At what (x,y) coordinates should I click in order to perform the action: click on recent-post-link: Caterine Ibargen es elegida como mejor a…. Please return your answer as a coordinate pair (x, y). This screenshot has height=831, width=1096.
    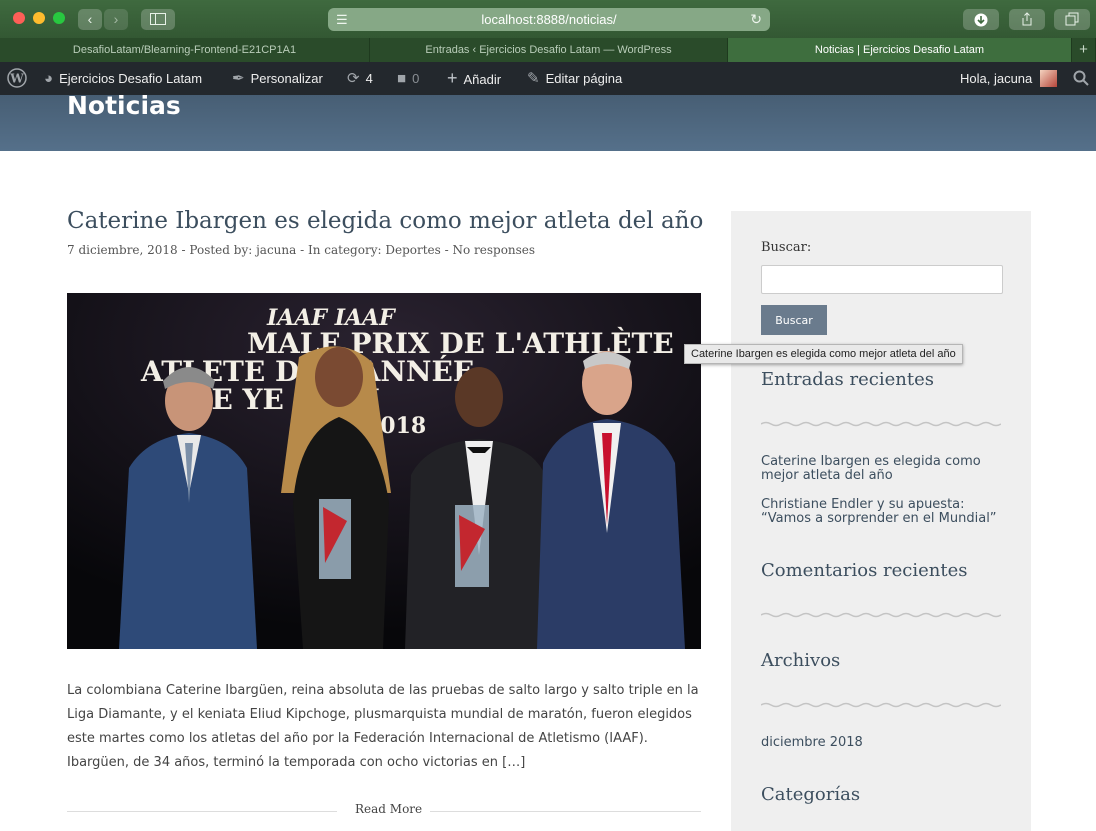
    Looking at the image, I should click on (883, 469).